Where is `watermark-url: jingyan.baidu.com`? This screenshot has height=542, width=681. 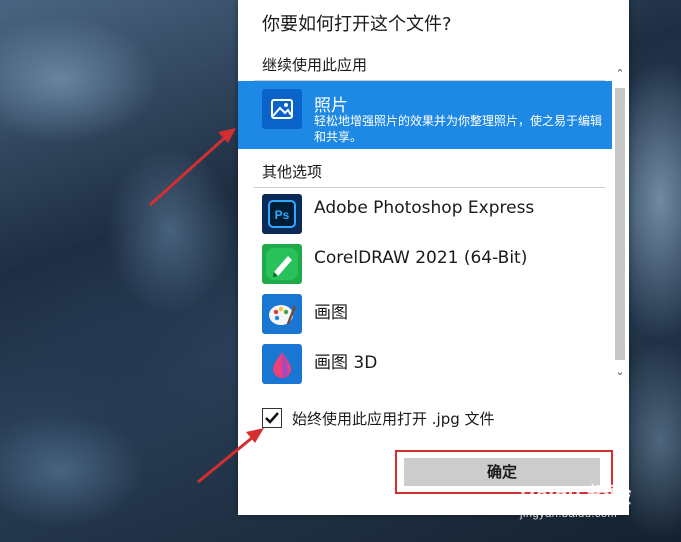
watermark-url: jingyan.baidu.com is located at coordinates (569, 514).